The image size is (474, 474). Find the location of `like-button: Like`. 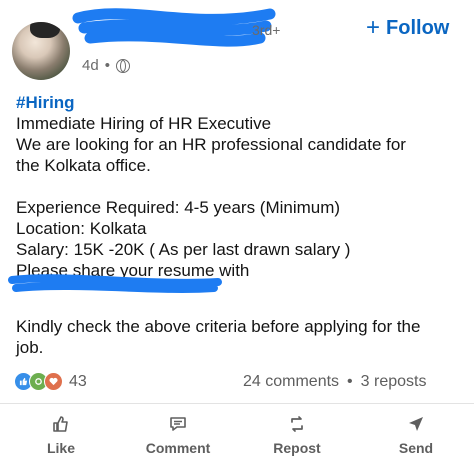

like-button: Like is located at coordinates (61, 435).